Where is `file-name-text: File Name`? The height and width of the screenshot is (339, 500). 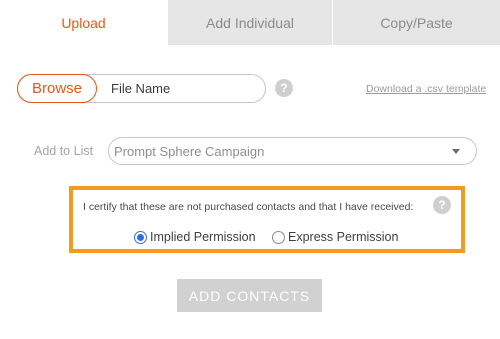
file-name-text: File Name is located at coordinates (141, 88).